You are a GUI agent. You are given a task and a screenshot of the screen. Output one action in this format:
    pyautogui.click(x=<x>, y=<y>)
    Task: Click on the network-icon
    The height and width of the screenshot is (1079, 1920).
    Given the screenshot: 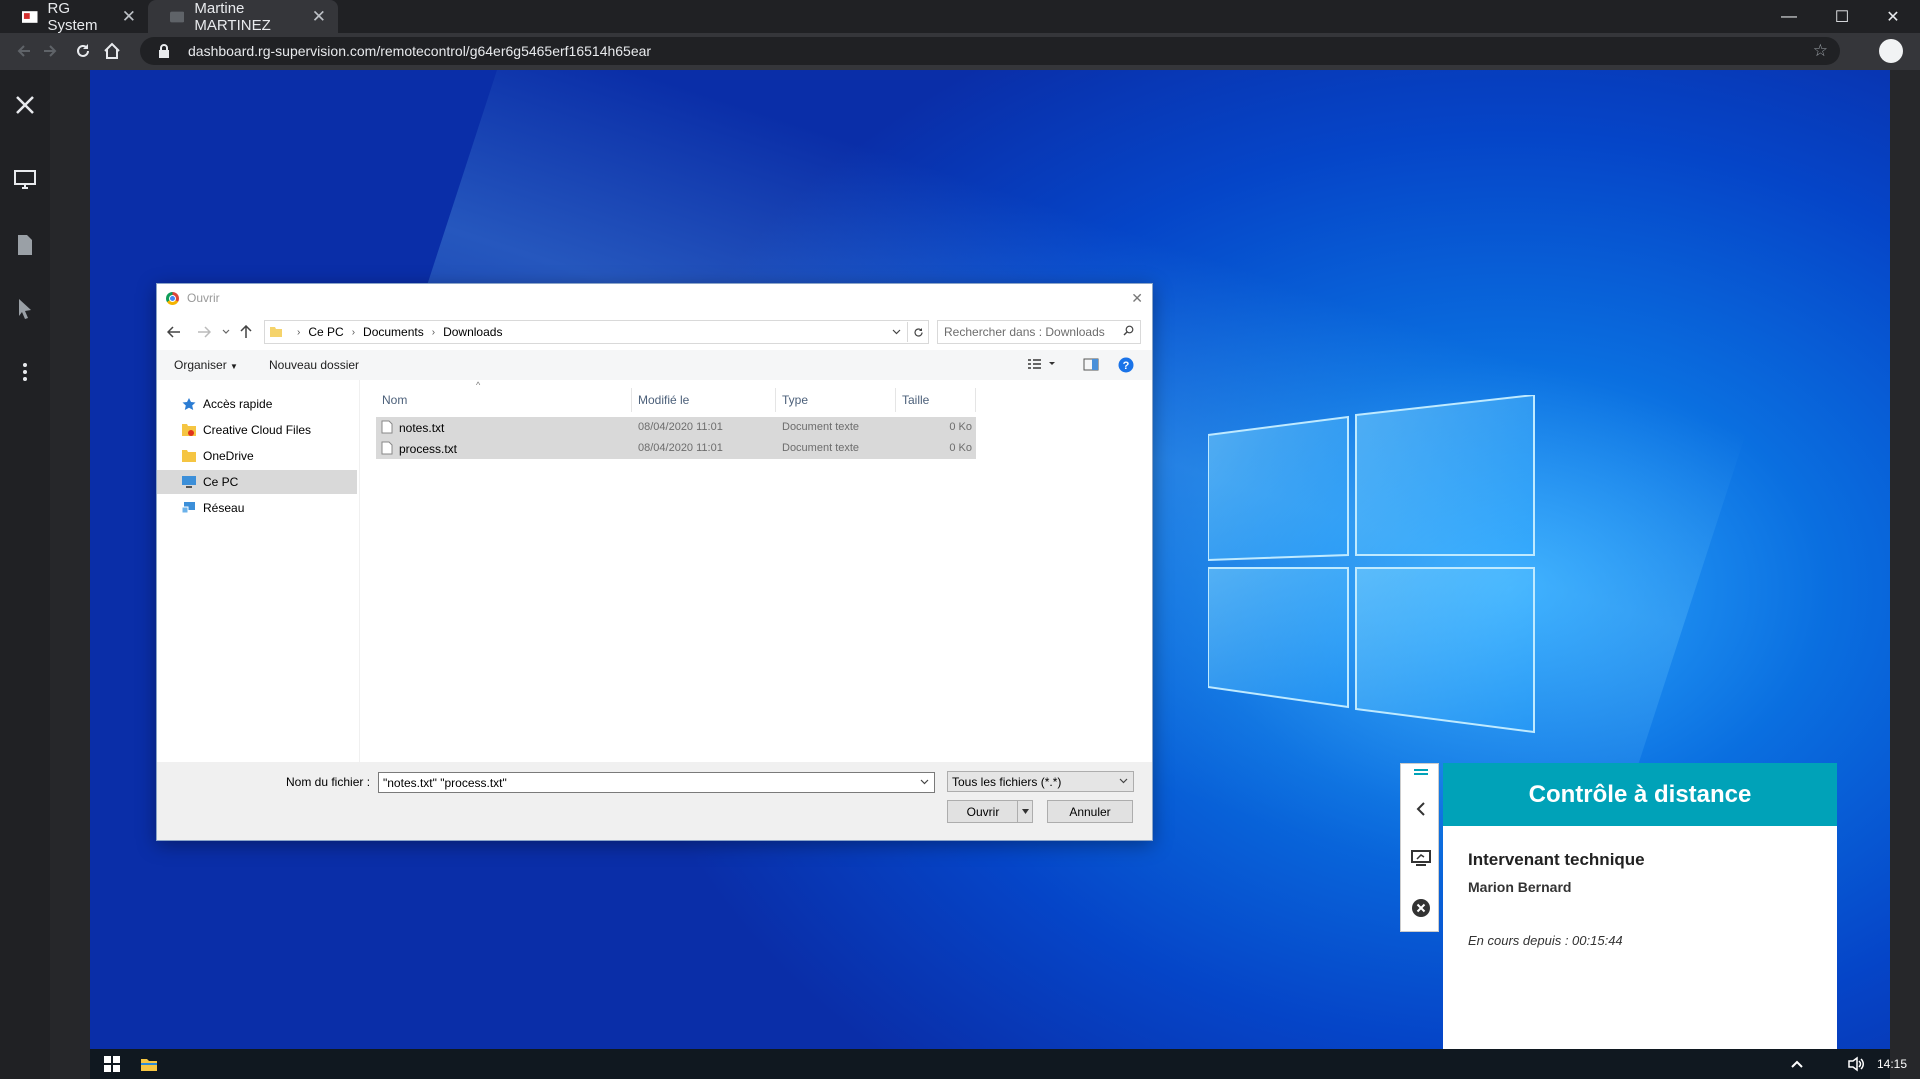 What is the action you would take?
    pyautogui.click(x=188, y=508)
    